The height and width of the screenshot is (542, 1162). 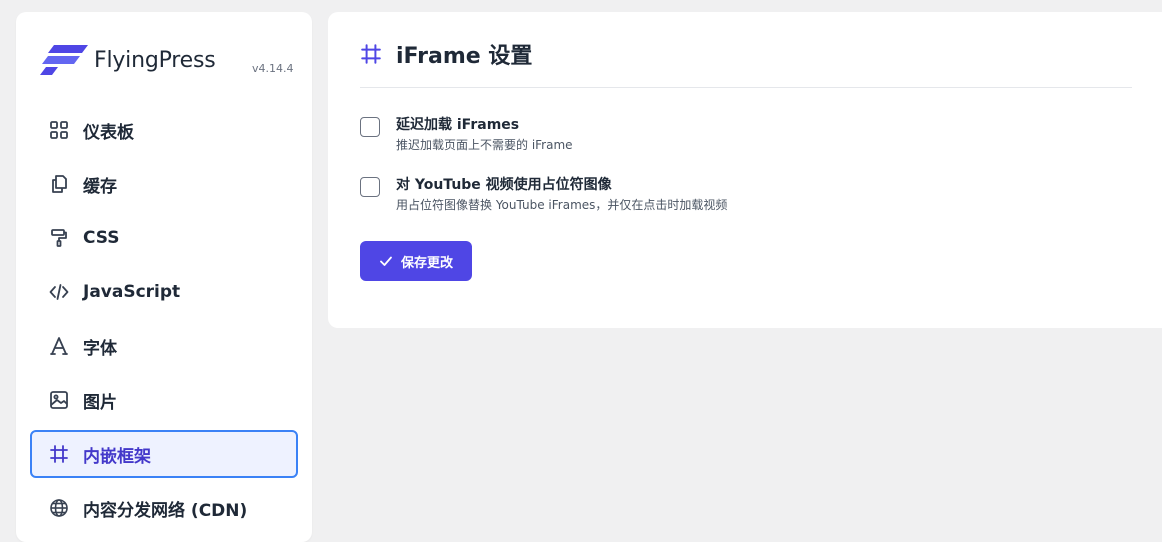 What do you see at coordinates (370, 187) in the screenshot?
I see `youtube-placeholder-checkbox` at bounding box center [370, 187].